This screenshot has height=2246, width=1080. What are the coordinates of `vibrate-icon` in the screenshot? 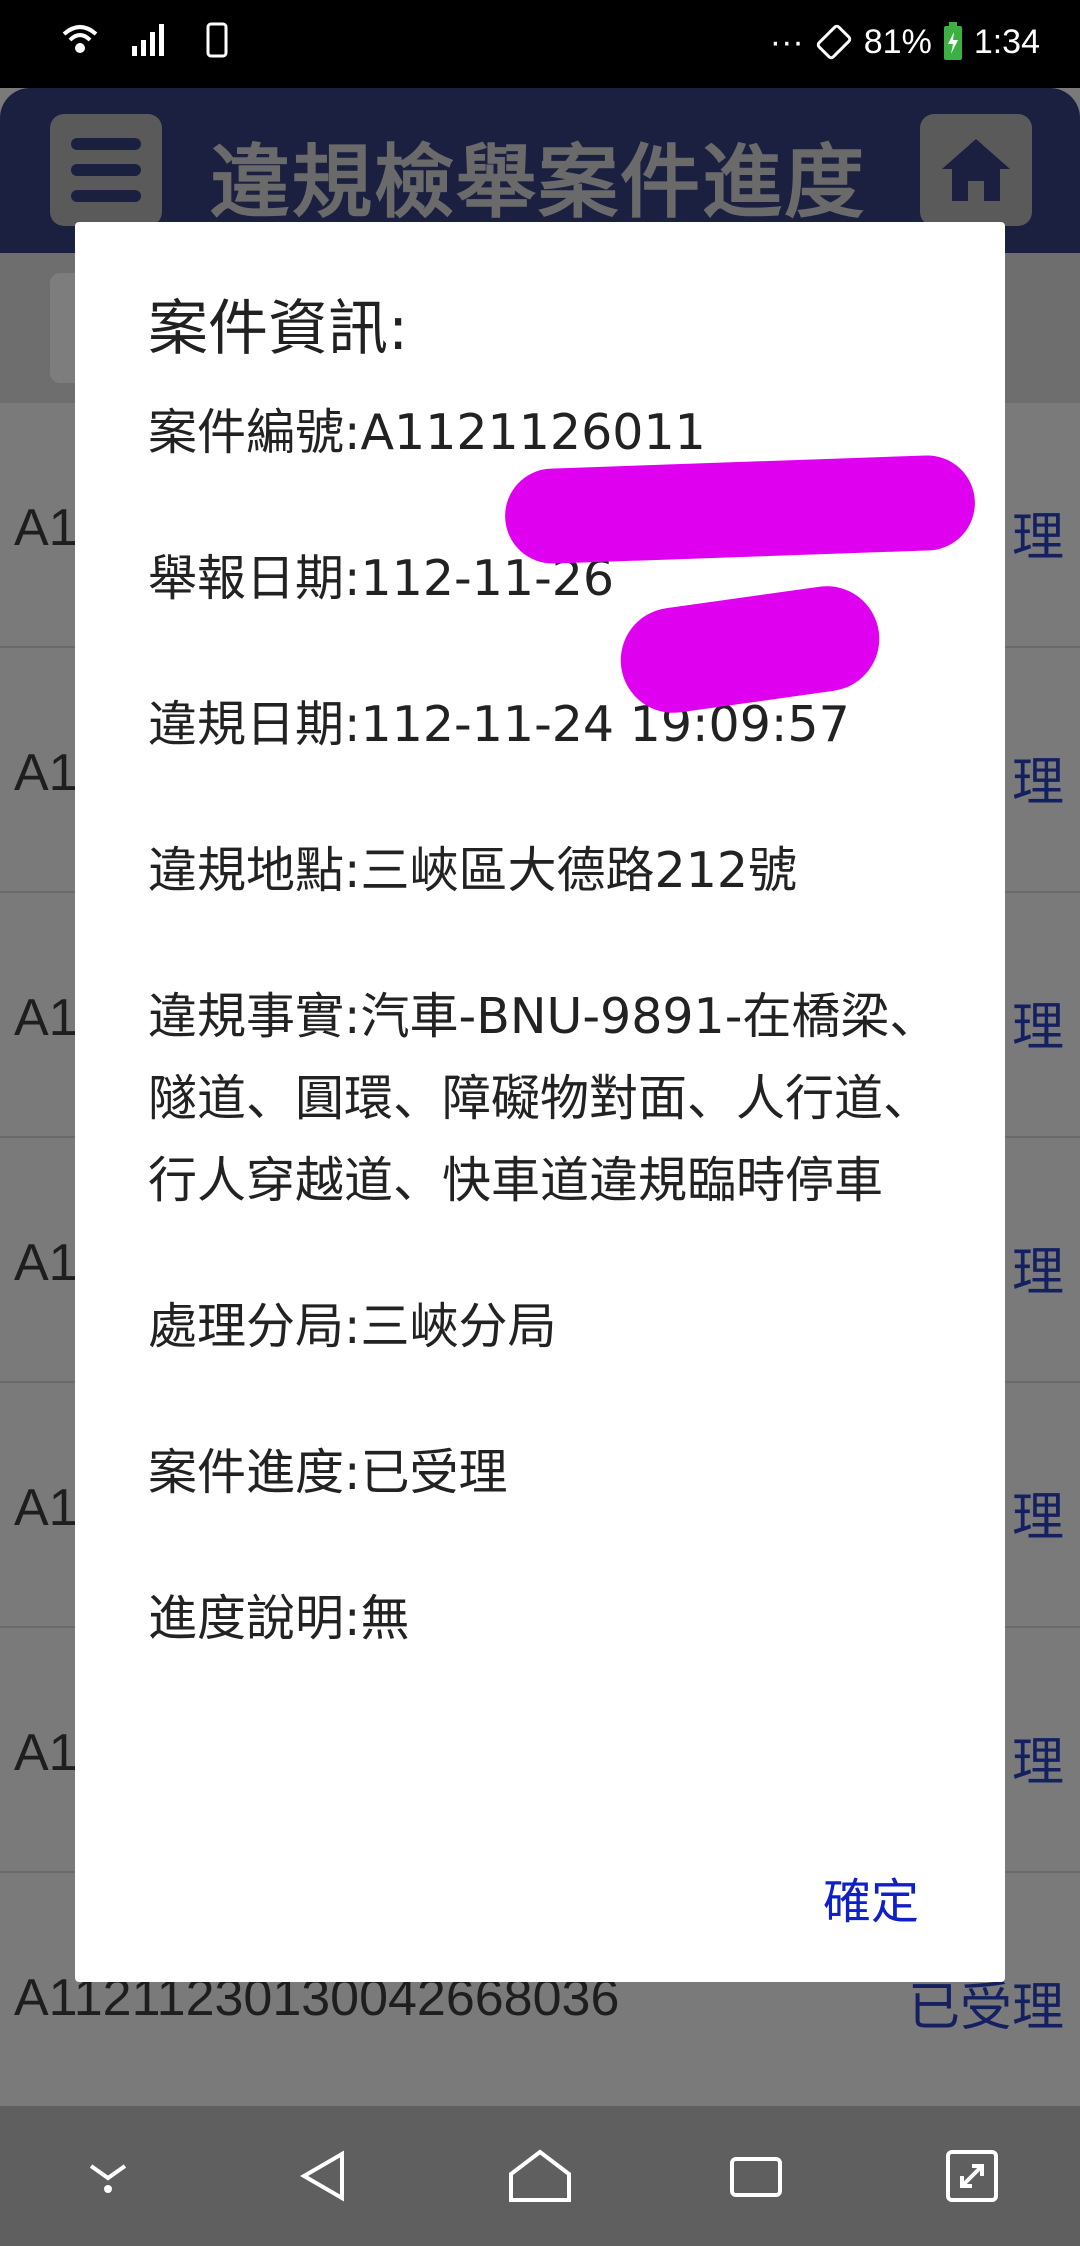 It's located at (833, 42).